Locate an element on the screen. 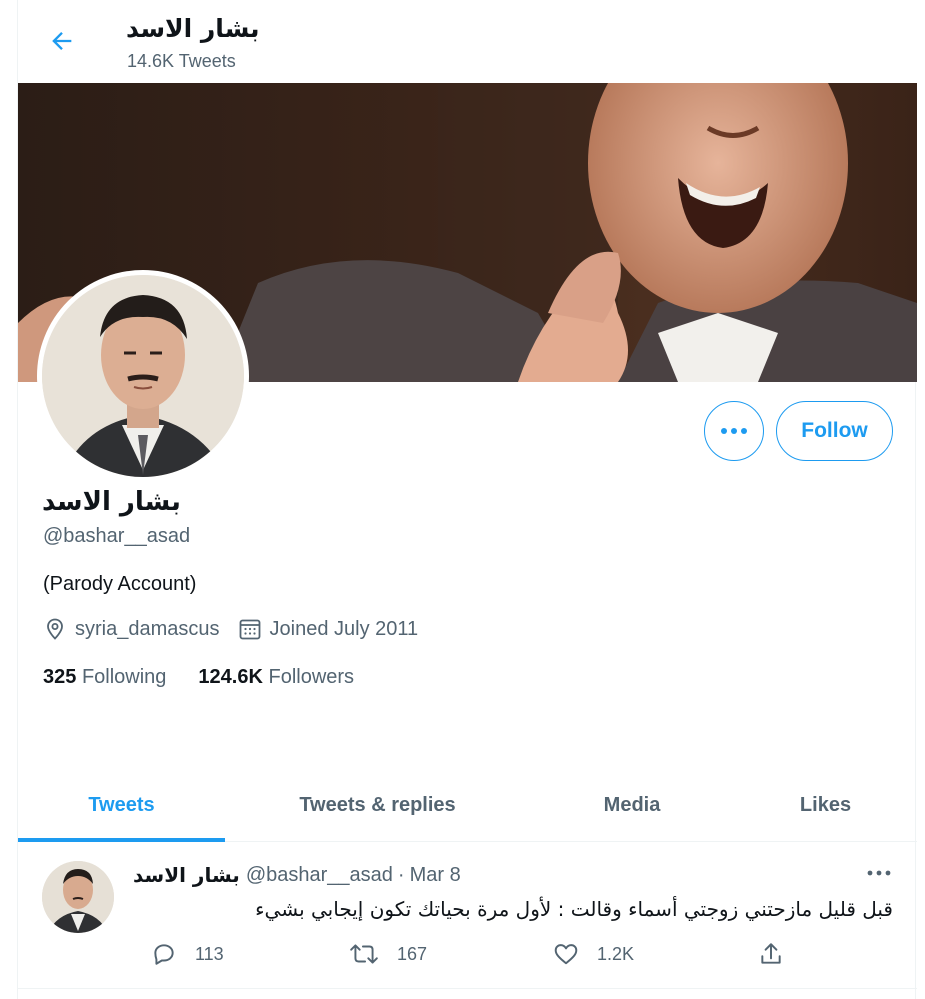 The height and width of the screenshot is (999, 925). tweet-timestamp: Mar 8 is located at coordinates (435, 875).